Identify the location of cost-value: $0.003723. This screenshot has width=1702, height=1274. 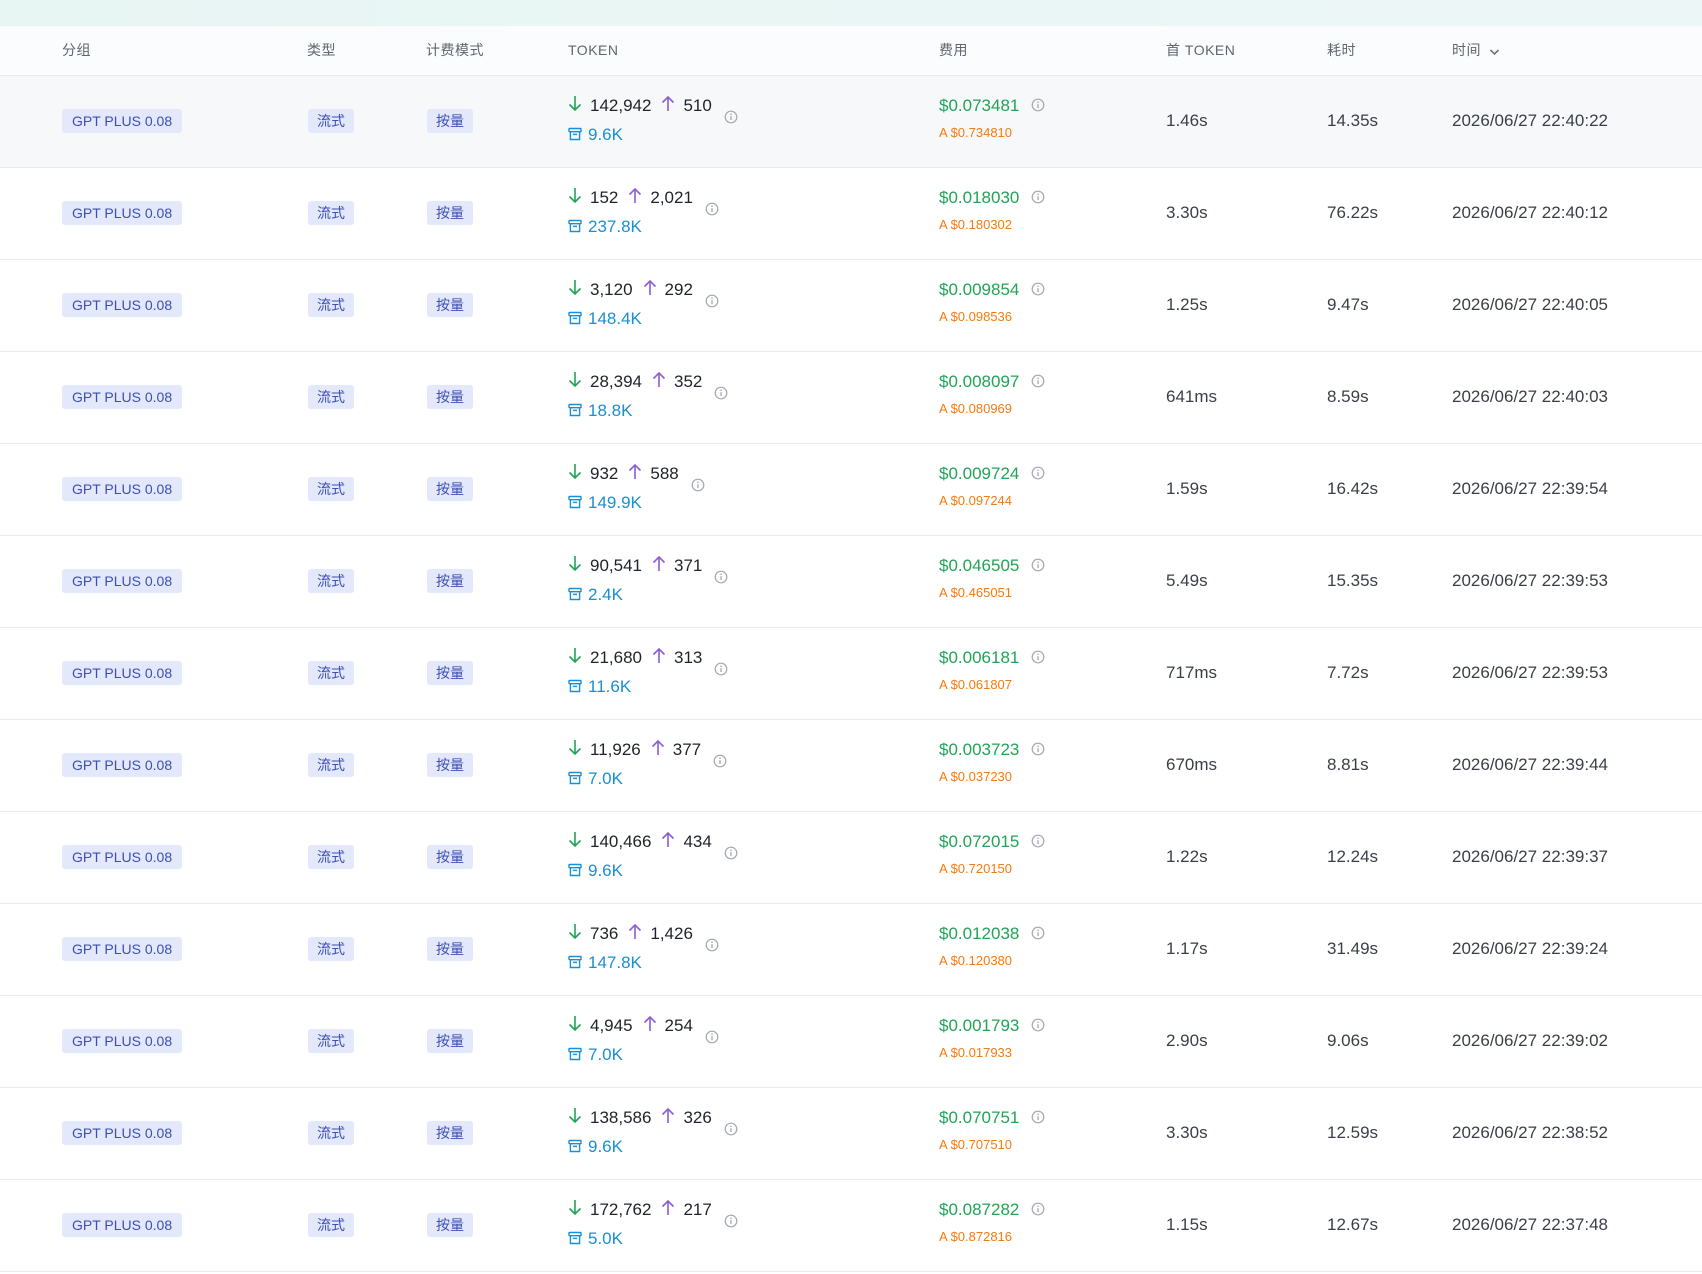
(992, 750).